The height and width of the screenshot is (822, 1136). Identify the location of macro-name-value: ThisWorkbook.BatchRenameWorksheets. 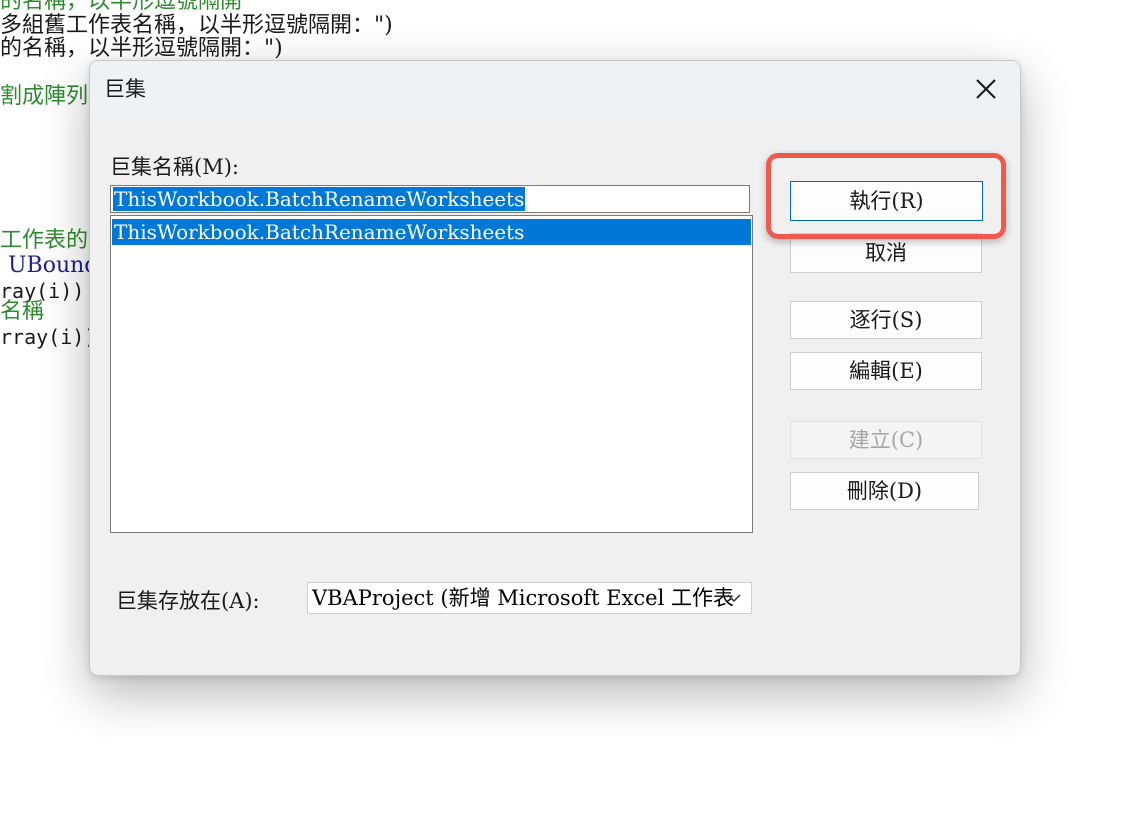
(319, 199).